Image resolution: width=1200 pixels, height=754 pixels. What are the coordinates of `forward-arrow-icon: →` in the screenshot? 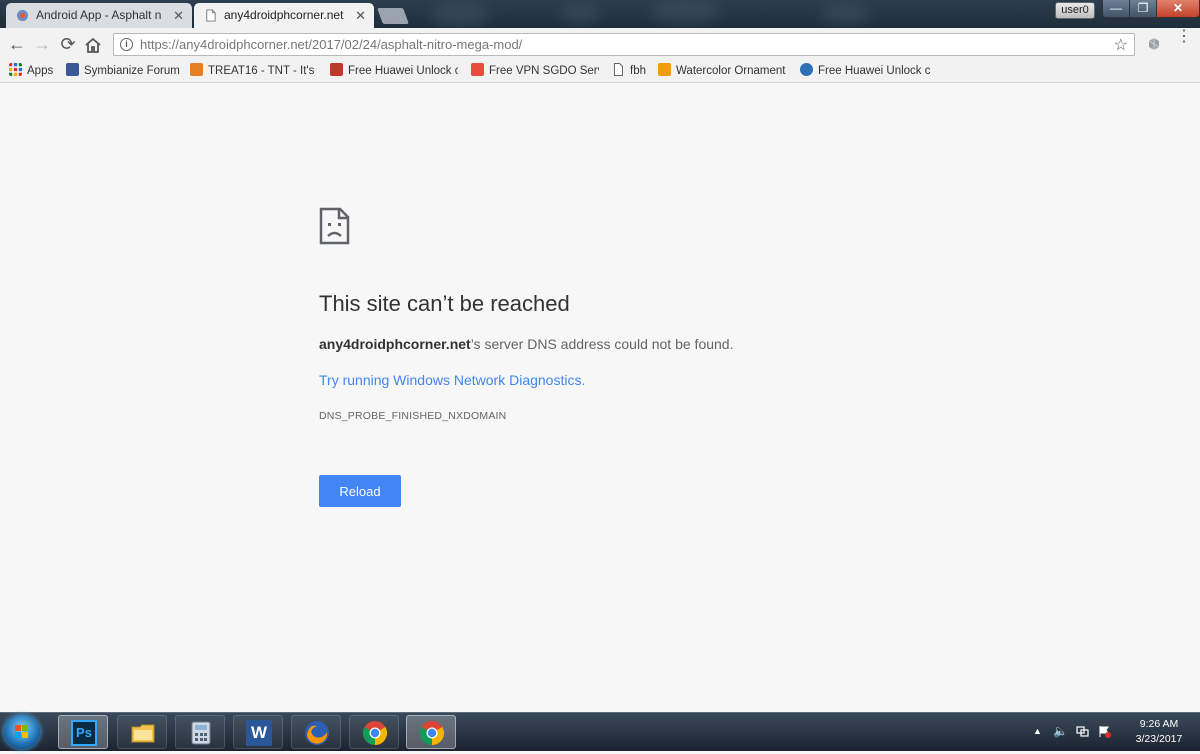 It's located at (42, 44).